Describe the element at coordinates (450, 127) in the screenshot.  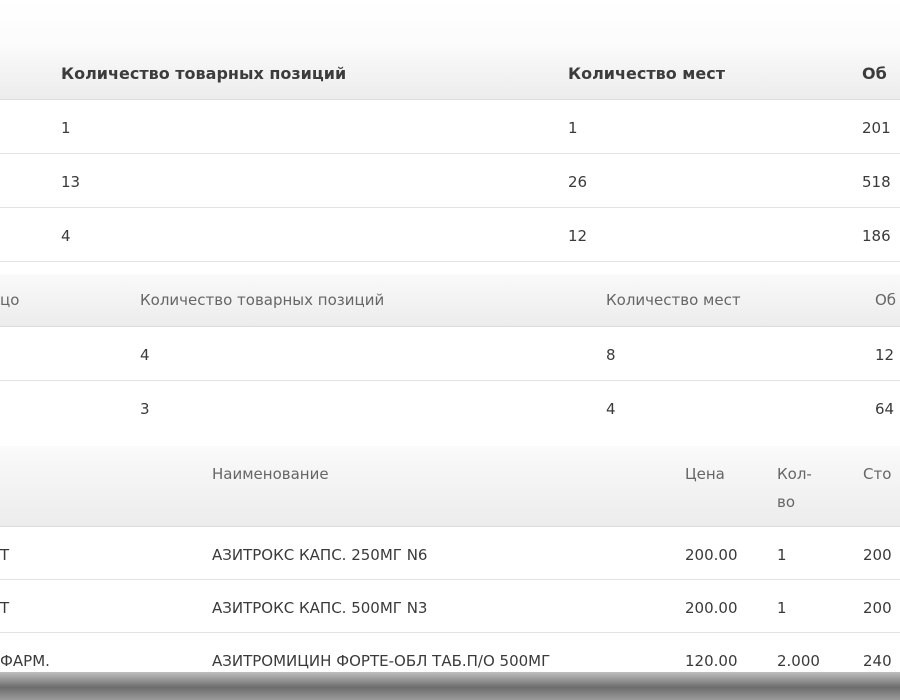
I see `table-row: 1 1 201` at that location.